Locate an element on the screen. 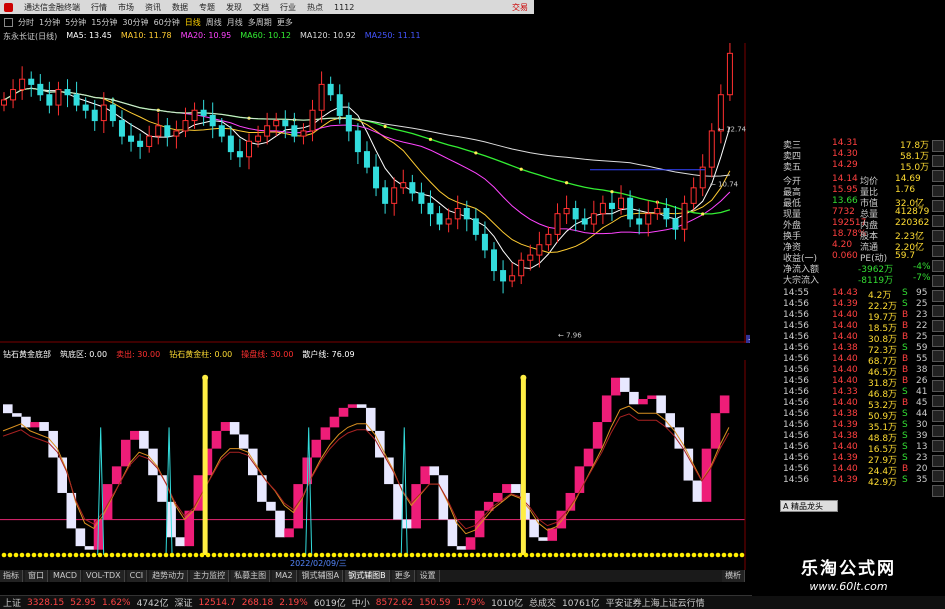 This screenshot has height=609, width=945. menu-item-3: 数据 is located at coordinates (180, 7).